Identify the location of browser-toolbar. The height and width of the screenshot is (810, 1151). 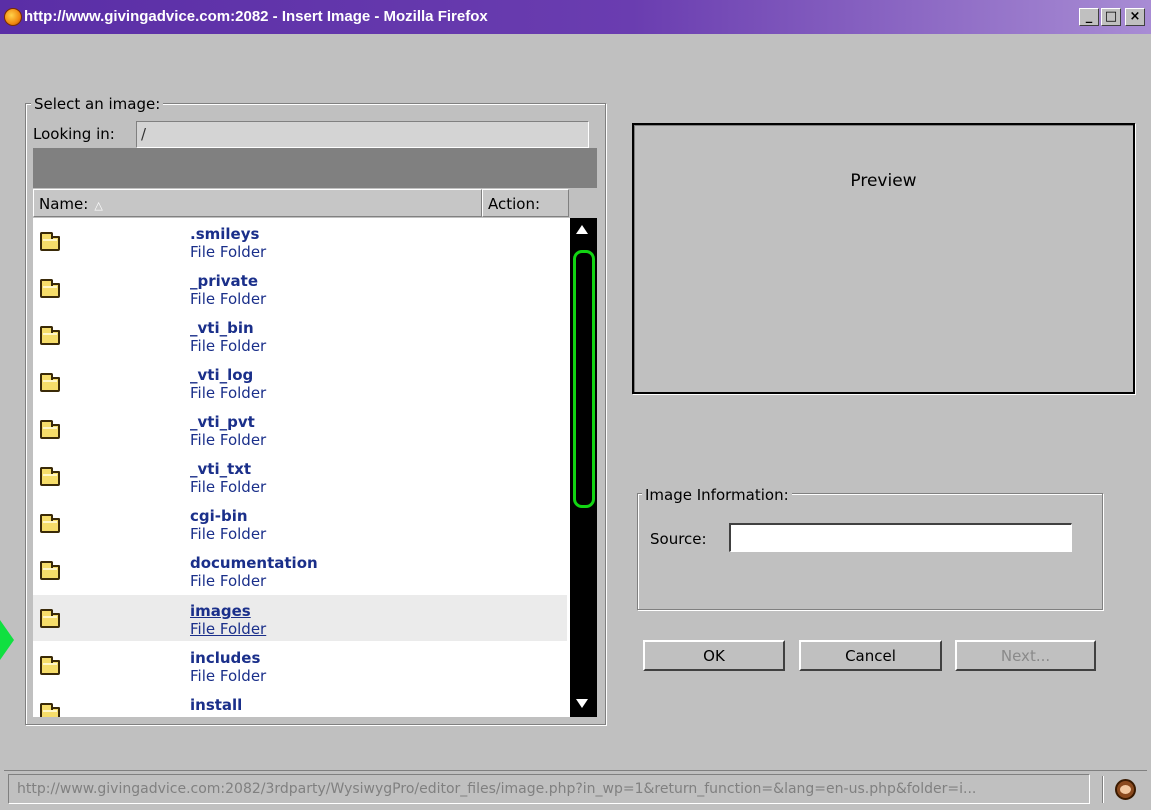
(315, 168).